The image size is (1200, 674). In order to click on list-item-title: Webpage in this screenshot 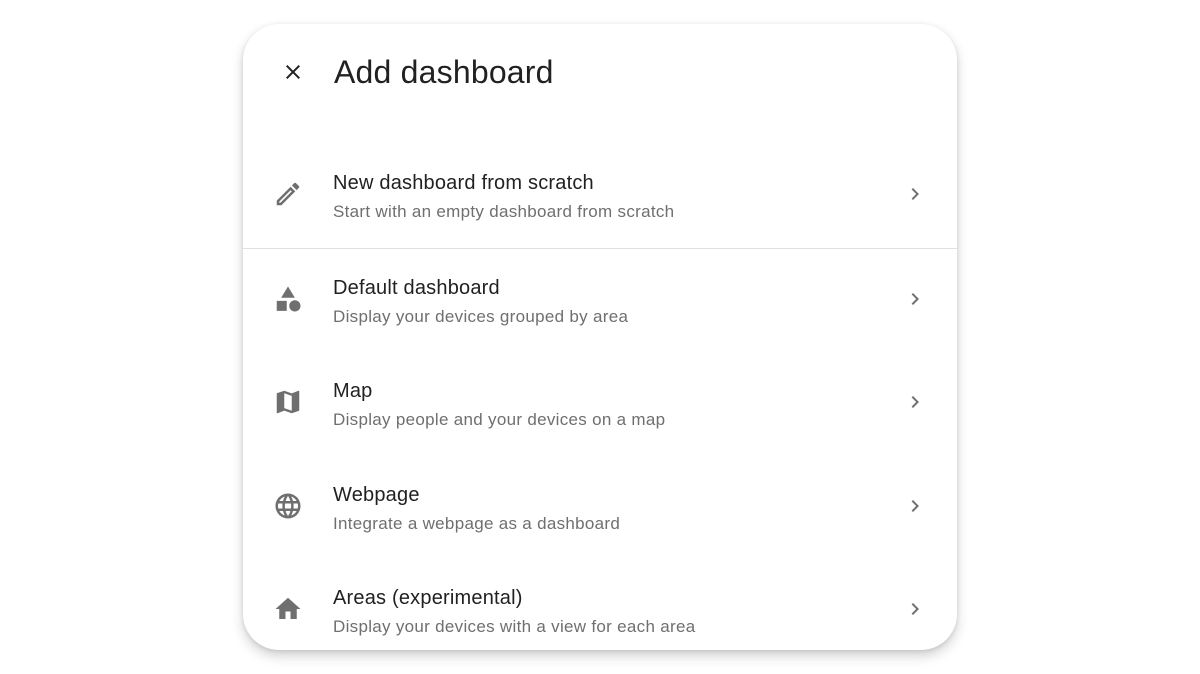, I will do `click(376, 494)`.